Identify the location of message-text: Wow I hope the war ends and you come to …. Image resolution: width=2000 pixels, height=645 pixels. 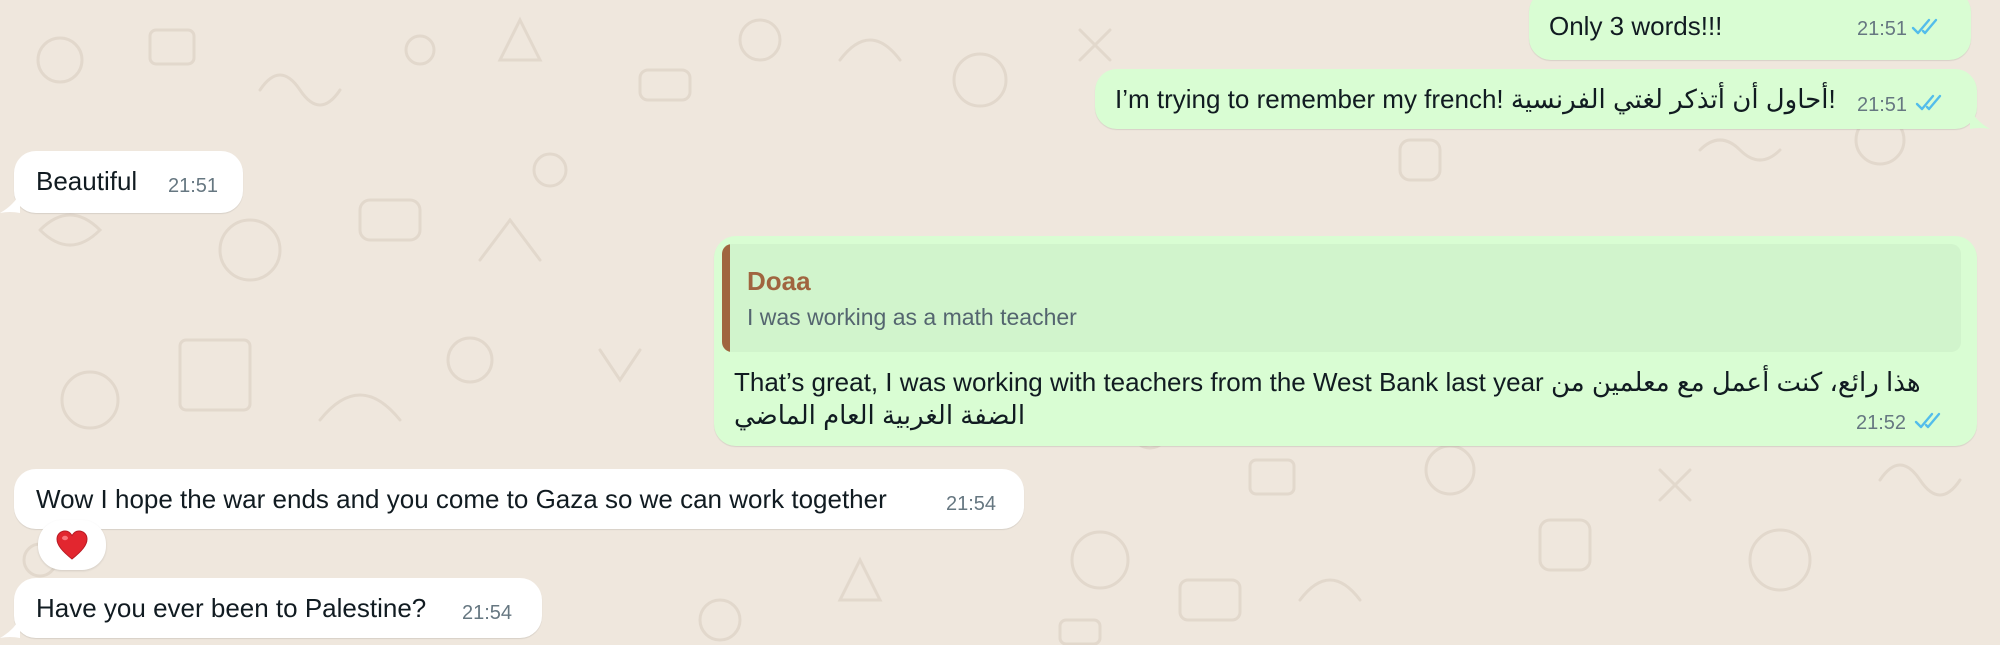
(461, 499).